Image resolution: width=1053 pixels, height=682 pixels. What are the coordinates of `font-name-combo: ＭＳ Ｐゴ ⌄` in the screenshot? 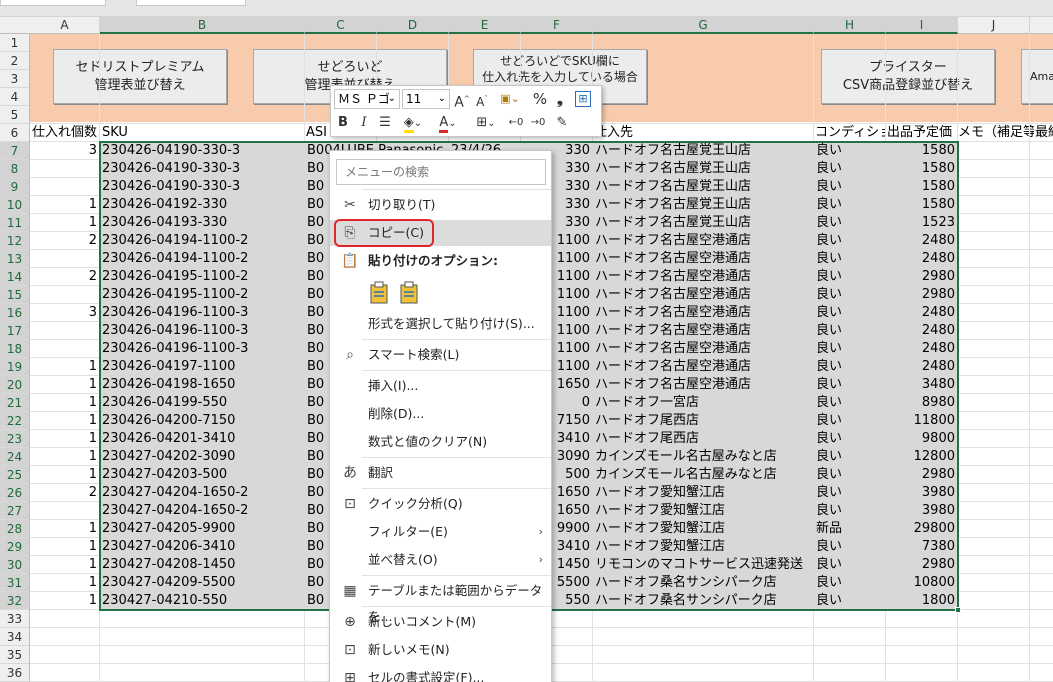 It's located at (367, 99).